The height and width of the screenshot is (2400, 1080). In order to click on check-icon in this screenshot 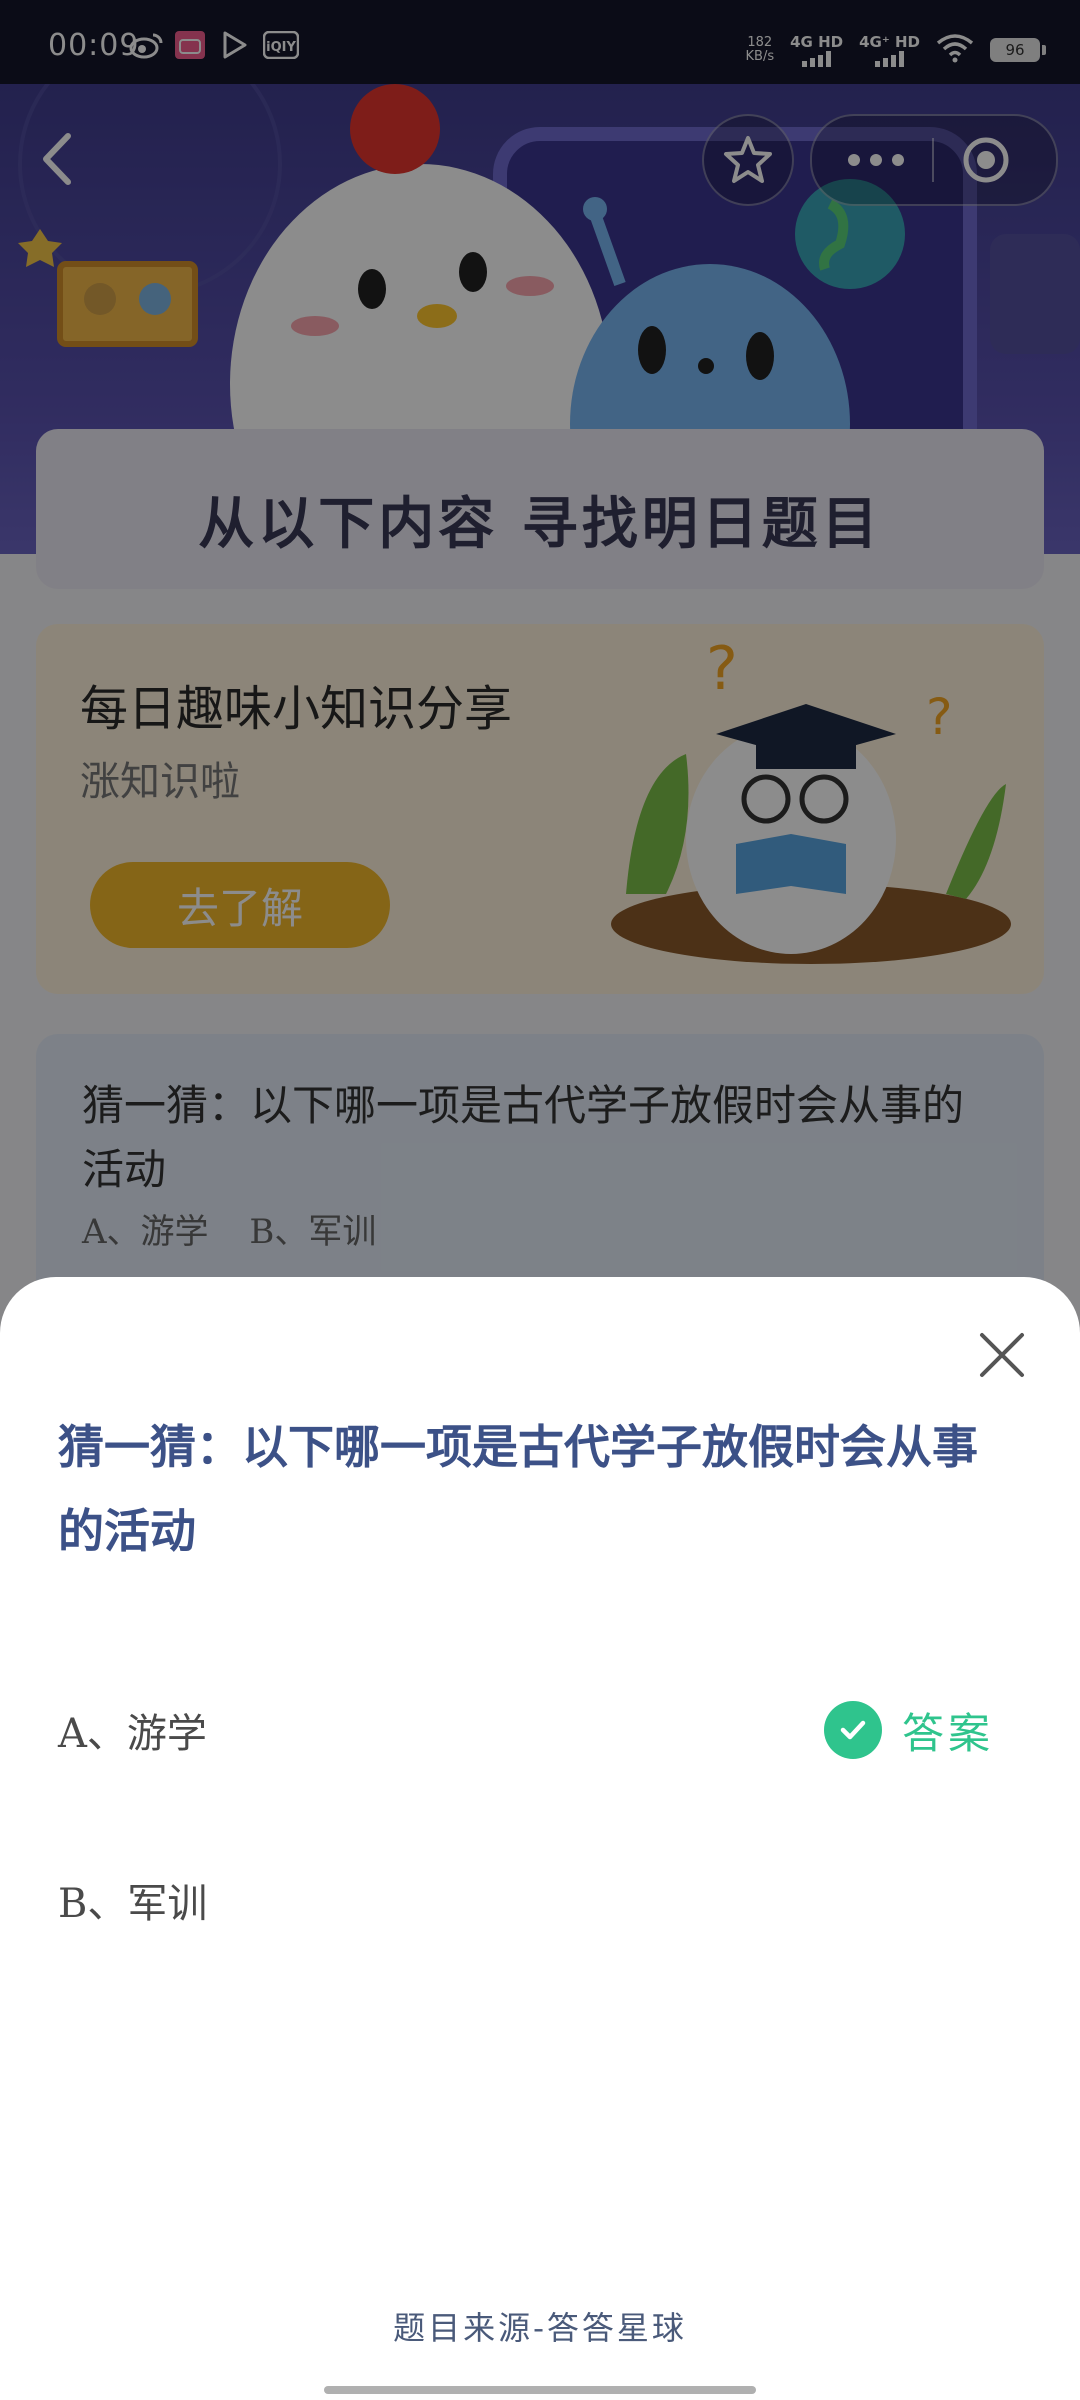, I will do `click(852, 1730)`.